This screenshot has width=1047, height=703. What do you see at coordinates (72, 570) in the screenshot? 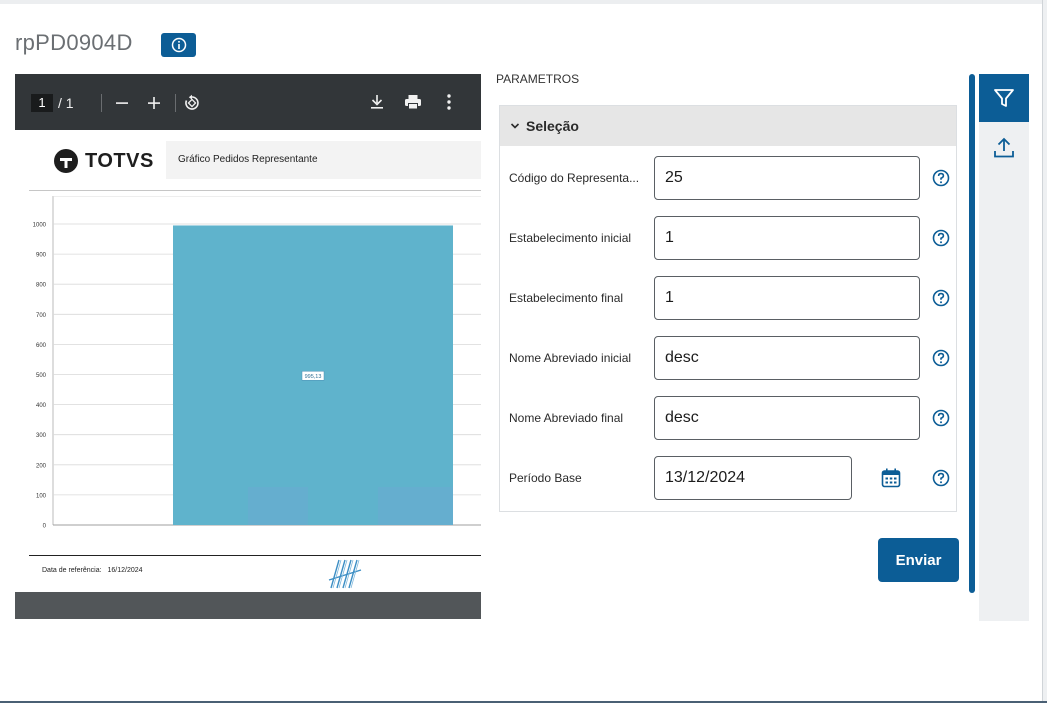
I see `footer-date-label: Data de referência:` at bounding box center [72, 570].